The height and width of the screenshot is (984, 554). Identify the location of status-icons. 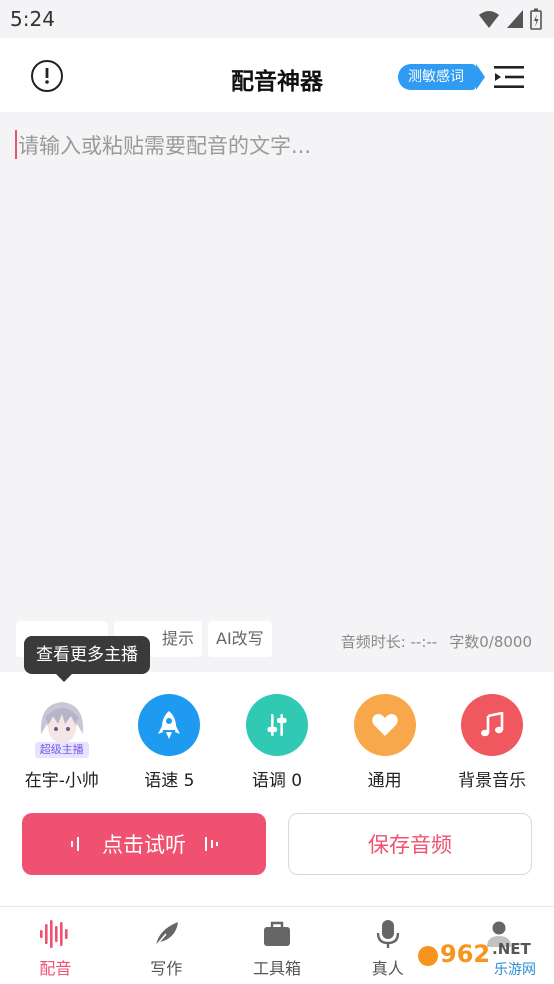
(510, 19).